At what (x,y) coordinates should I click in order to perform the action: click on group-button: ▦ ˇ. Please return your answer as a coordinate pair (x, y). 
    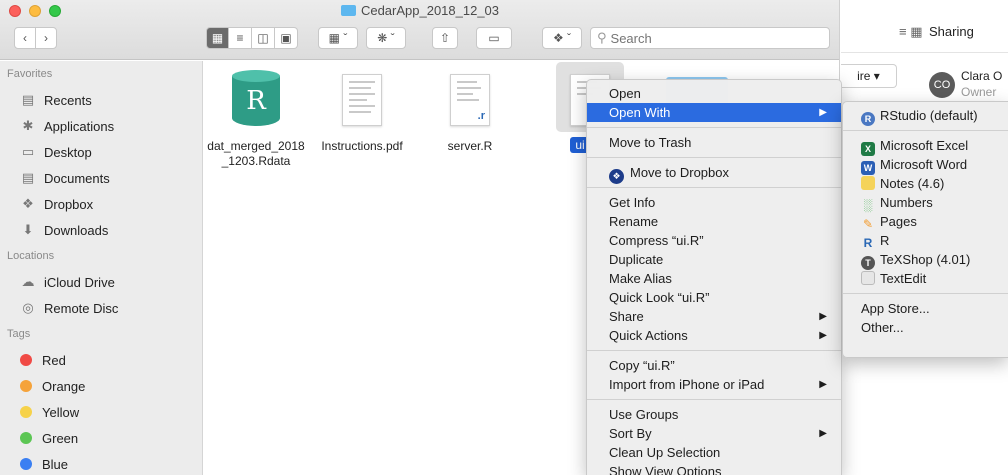
    Looking at the image, I should click on (338, 38).